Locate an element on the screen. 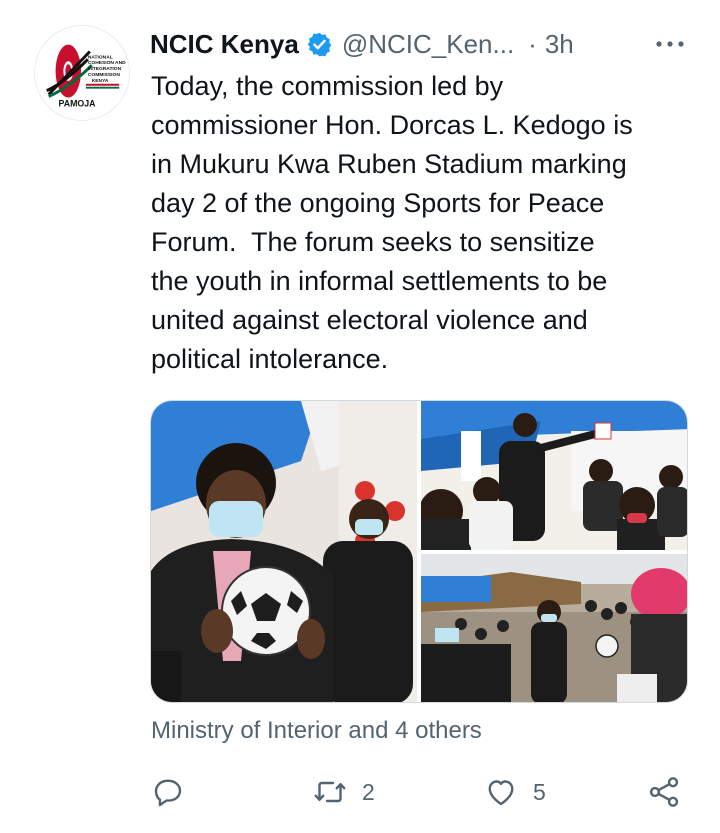 The height and width of the screenshot is (833, 720). share-button is located at coordinates (664, 792).